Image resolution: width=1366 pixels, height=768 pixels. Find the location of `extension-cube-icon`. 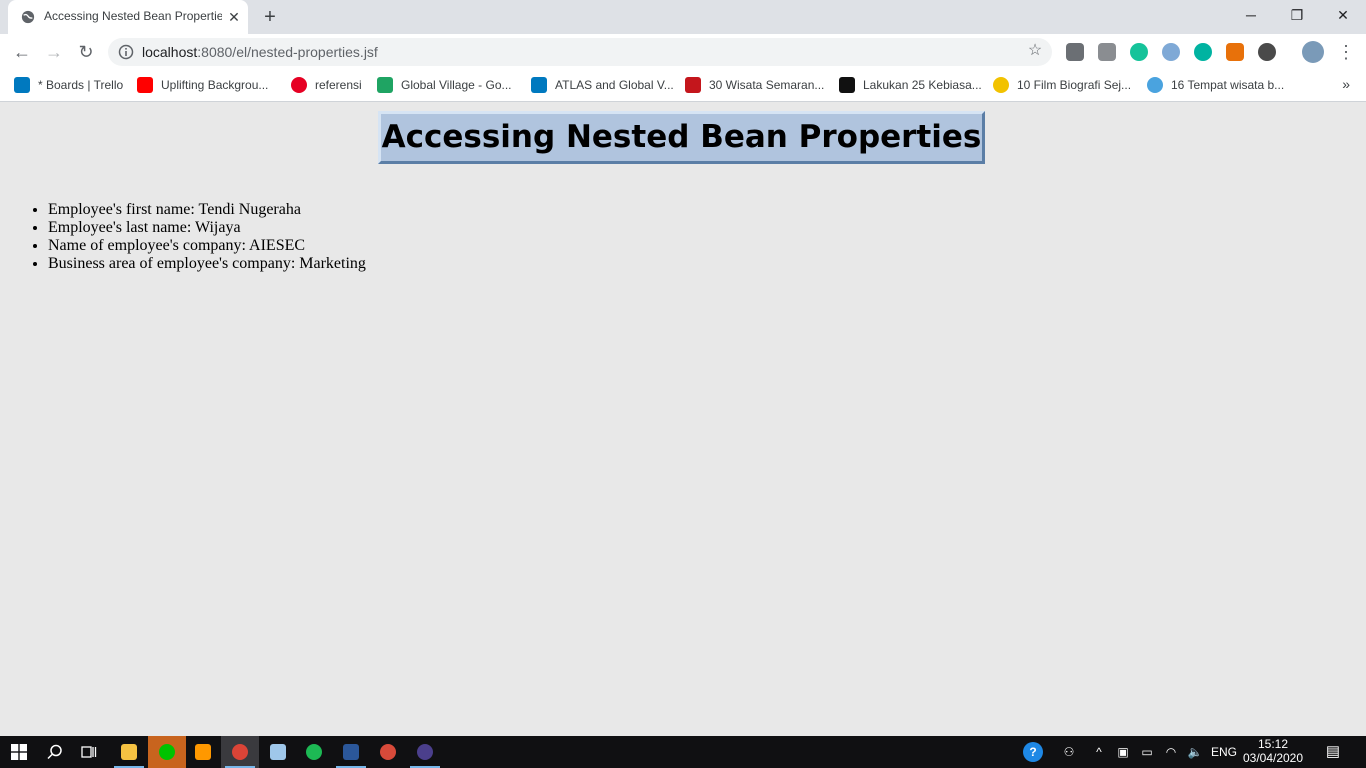

extension-cube-icon is located at coordinates (1107, 52).